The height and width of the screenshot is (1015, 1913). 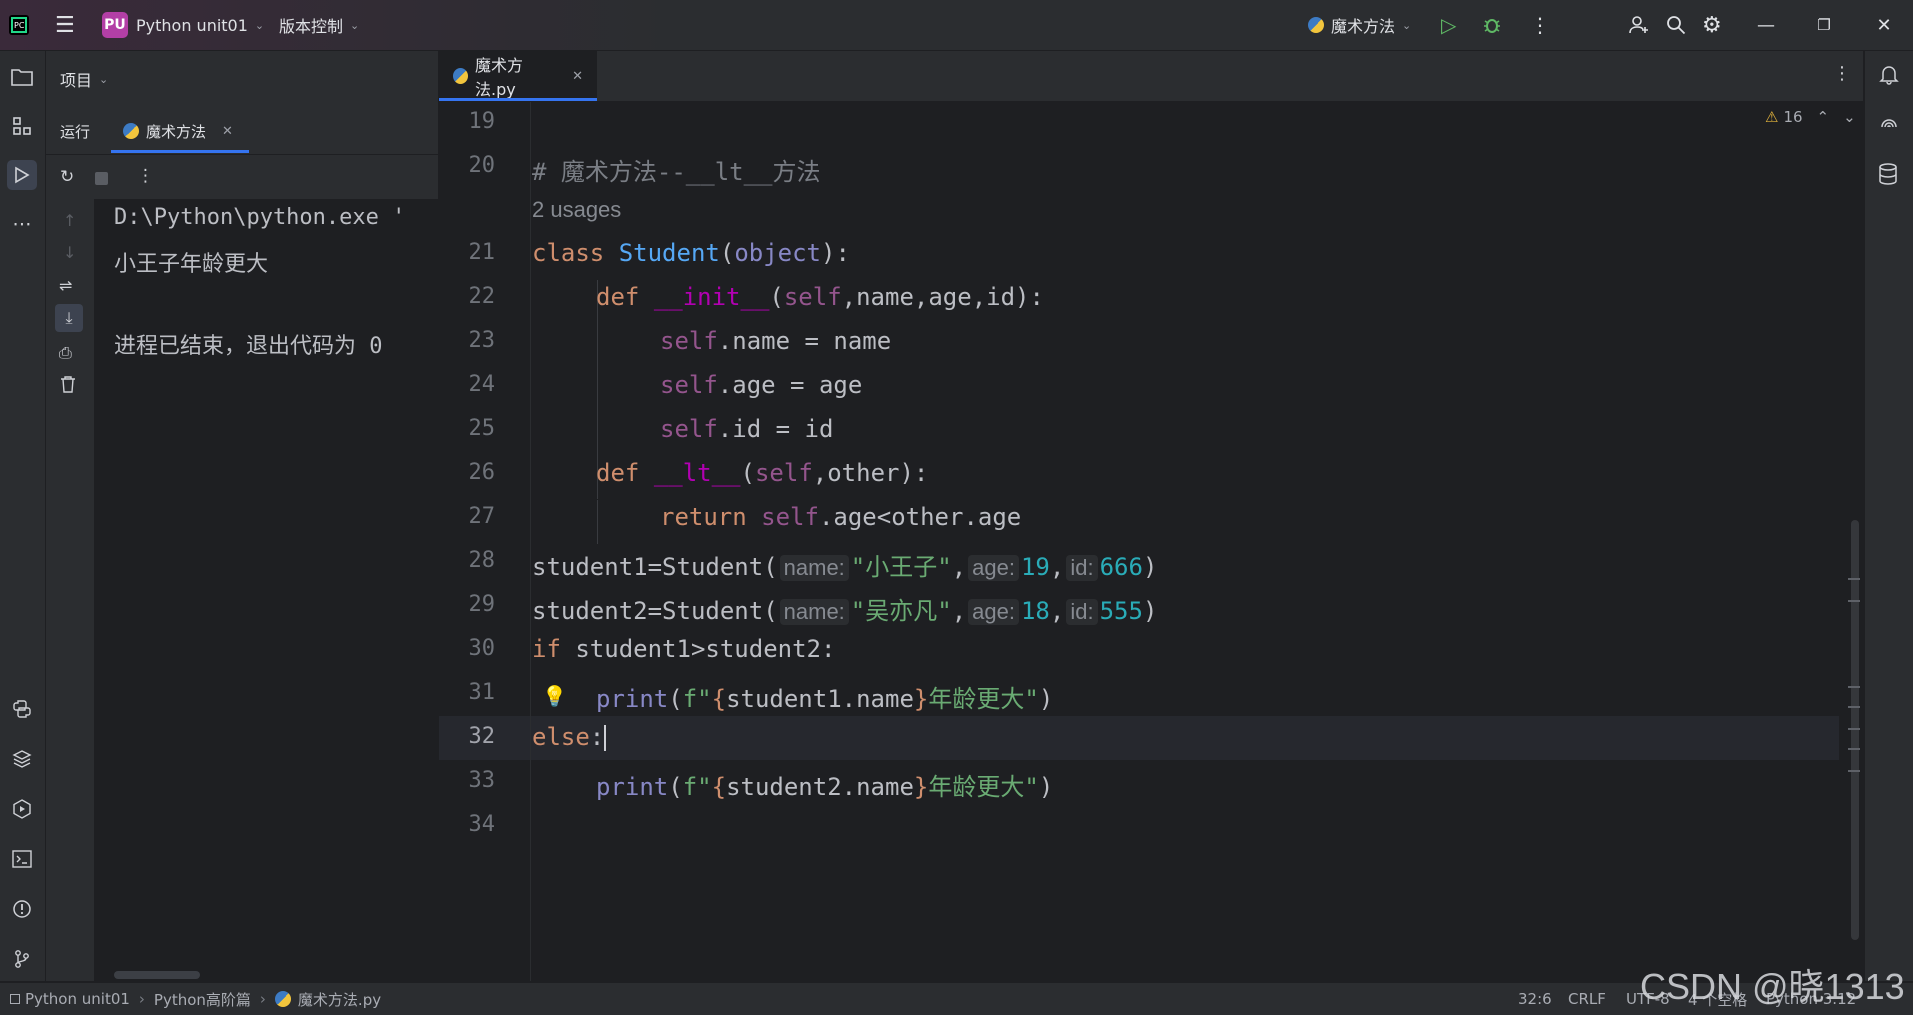 What do you see at coordinates (518, 76) in the screenshot?
I see `editor-file-tab: 魔术方法.py ✕` at bounding box center [518, 76].